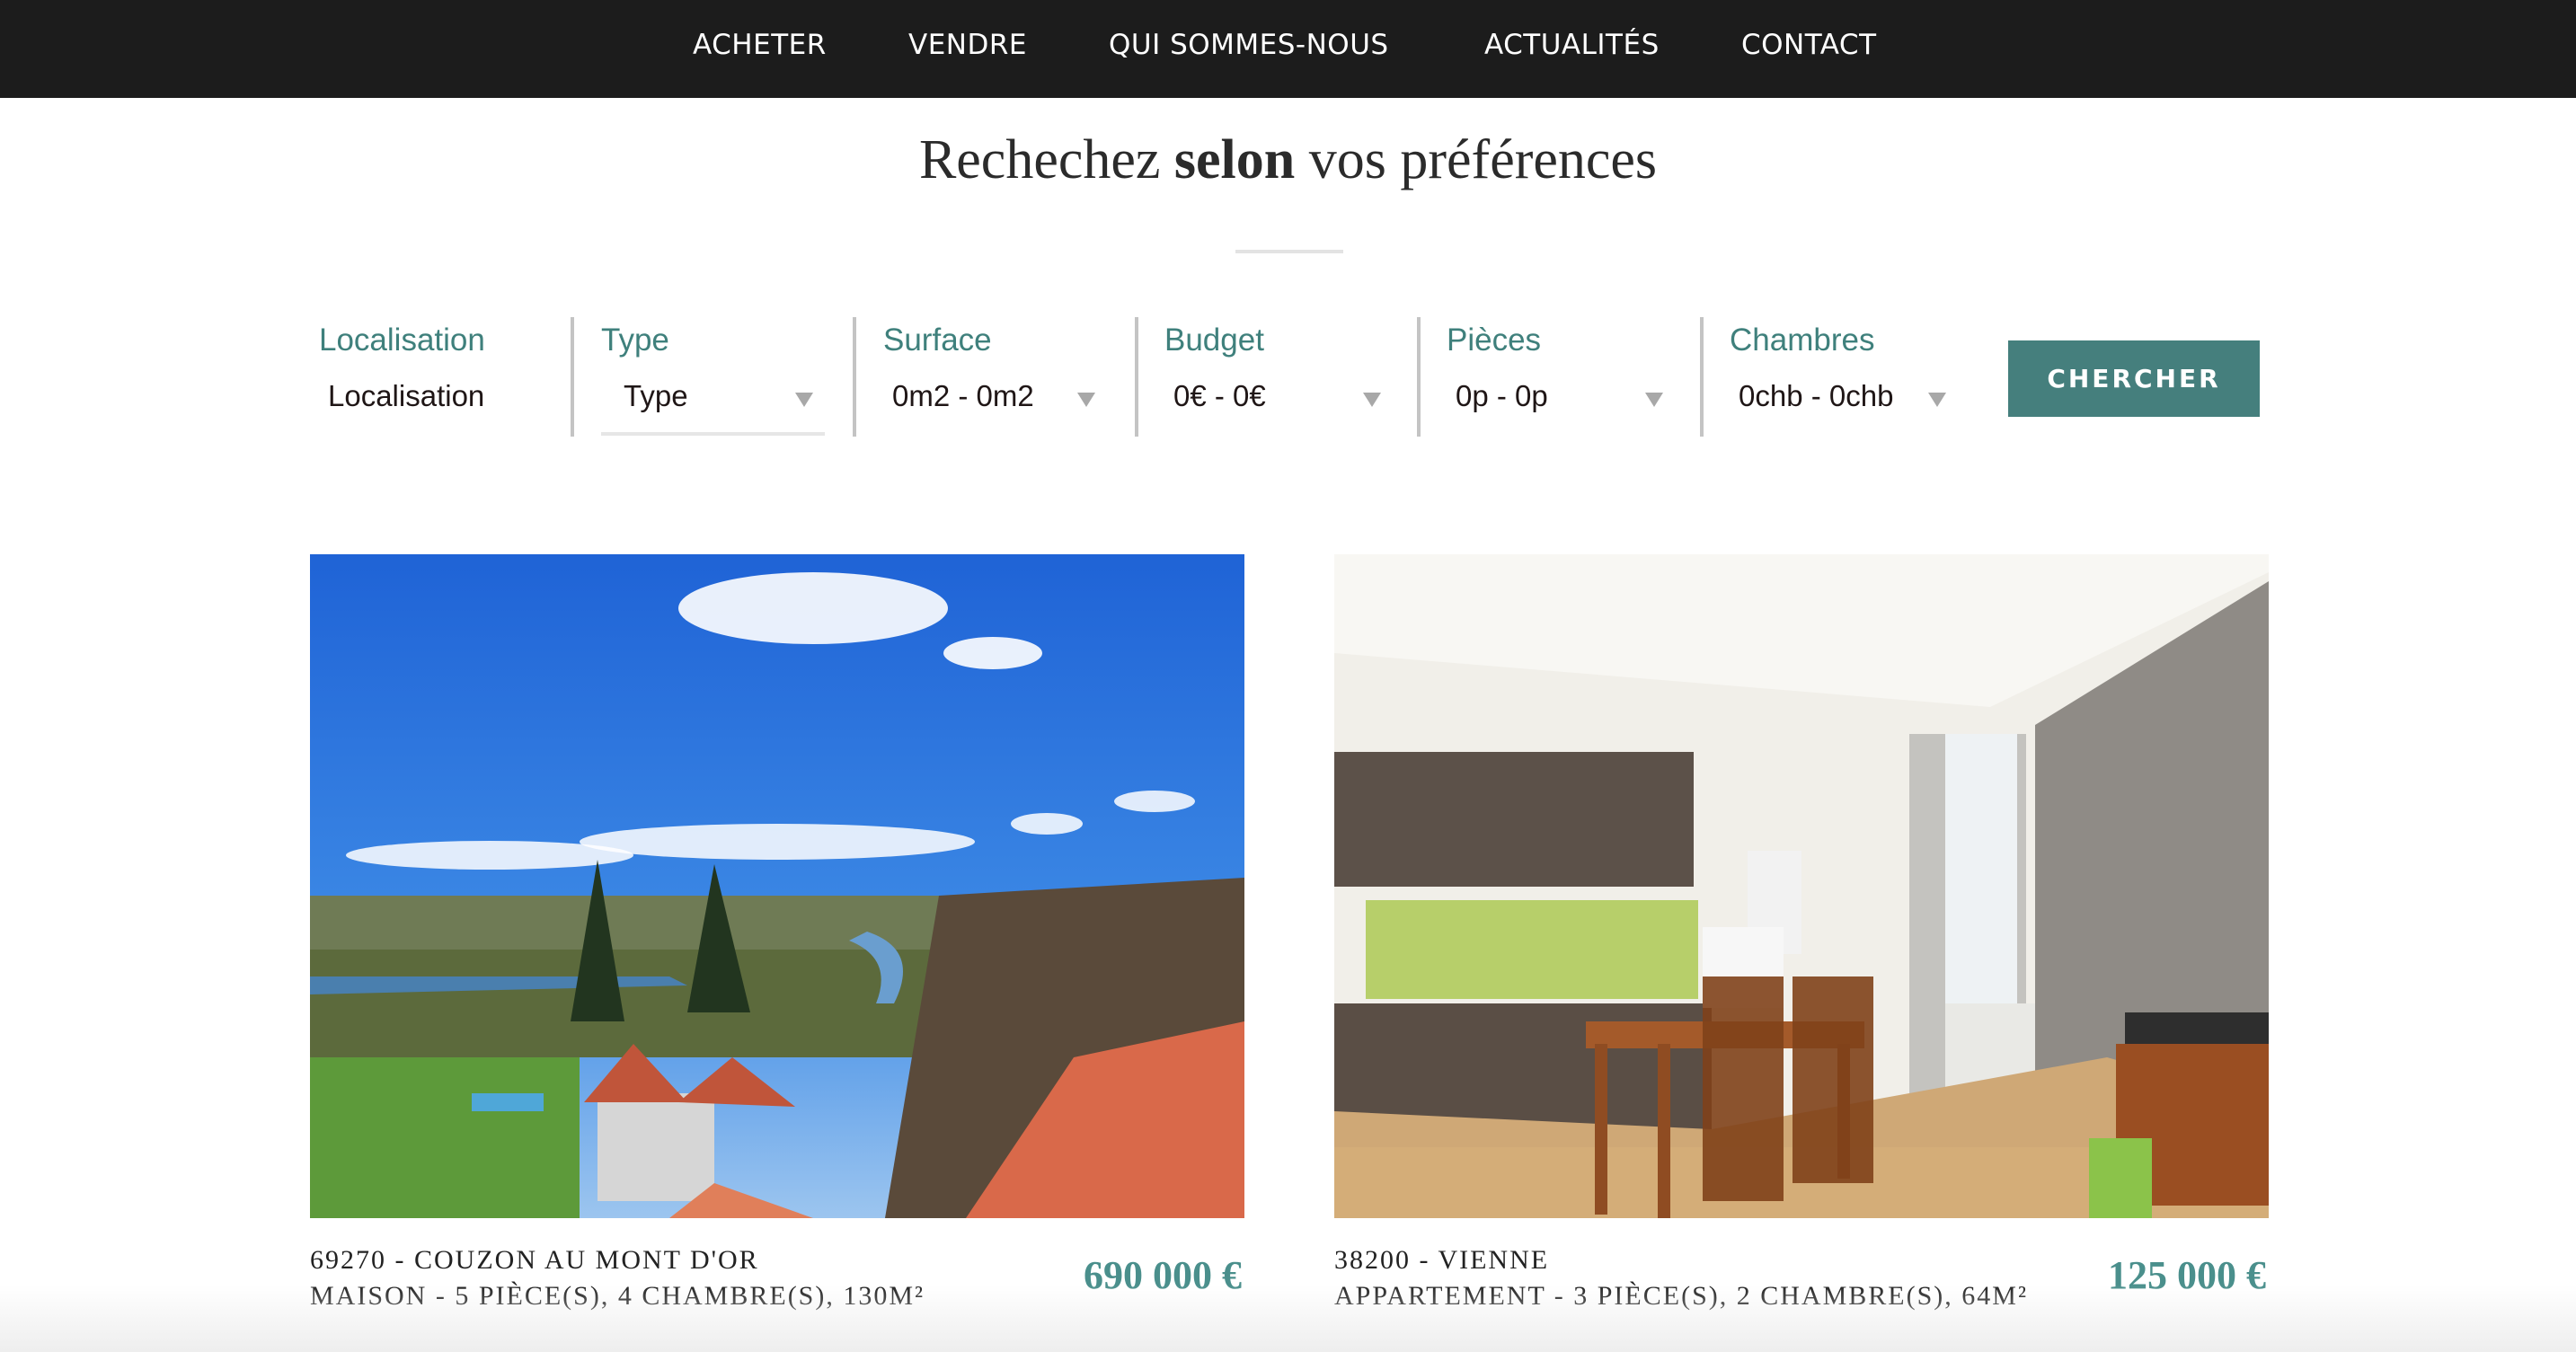 The height and width of the screenshot is (1352, 2576). What do you see at coordinates (937, 340) in the screenshot?
I see `filter-surface-label: Surface` at bounding box center [937, 340].